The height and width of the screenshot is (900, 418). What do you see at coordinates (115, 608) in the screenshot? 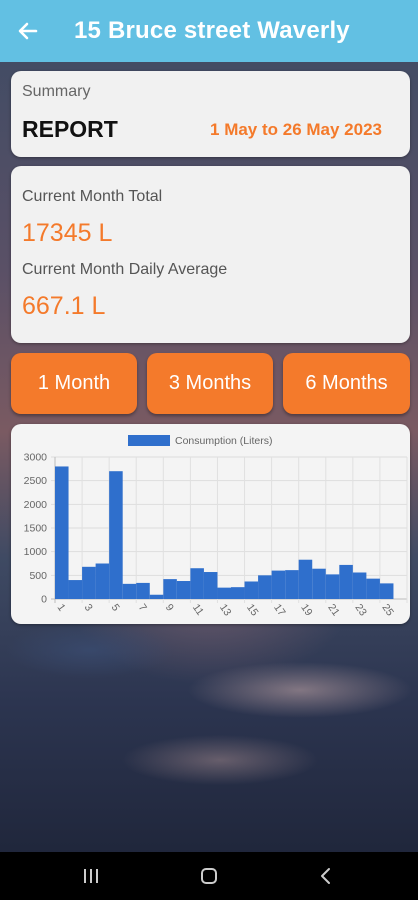
I see `x-tick-label: 5` at bounding box center [115, 608].